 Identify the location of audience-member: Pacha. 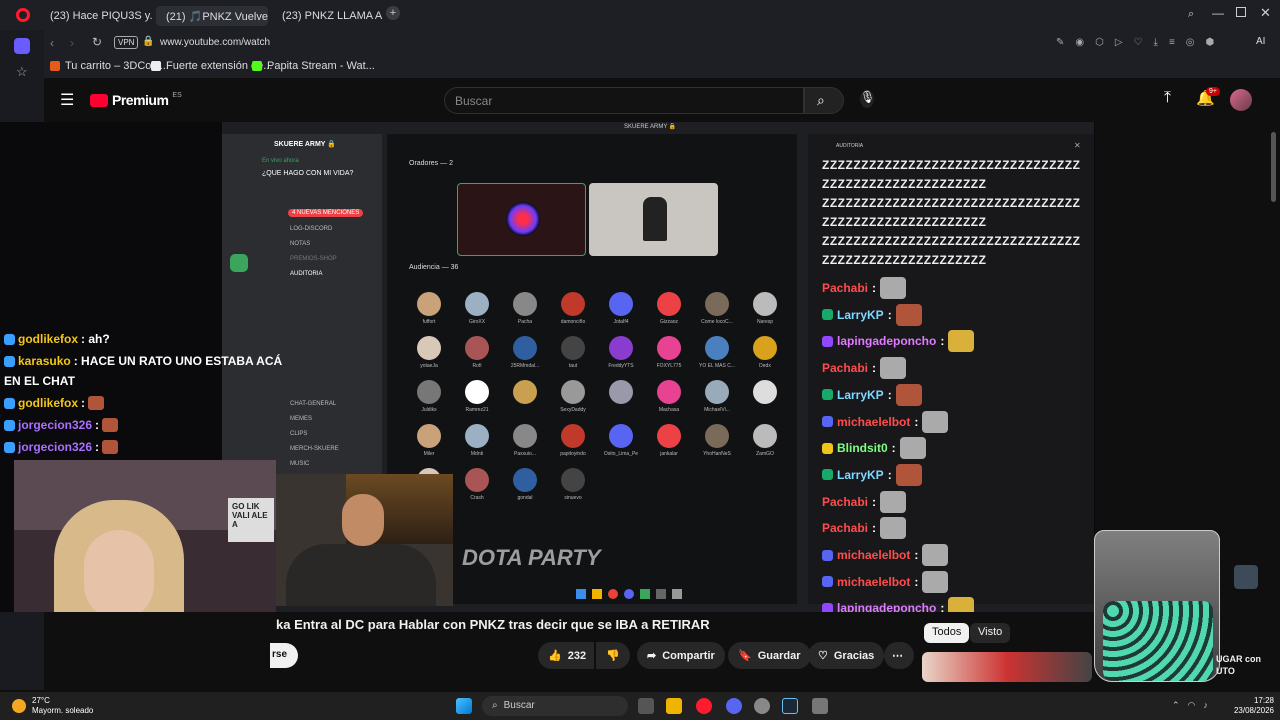
(525, 308).